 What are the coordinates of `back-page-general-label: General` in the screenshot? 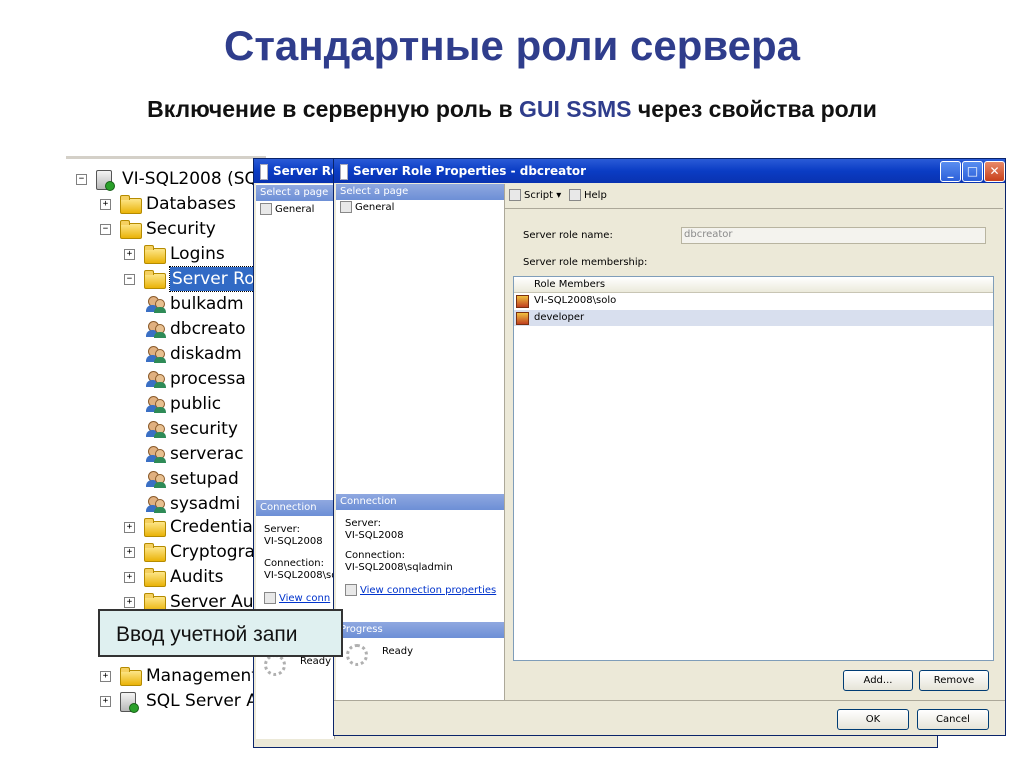 It's located at (295, 209).